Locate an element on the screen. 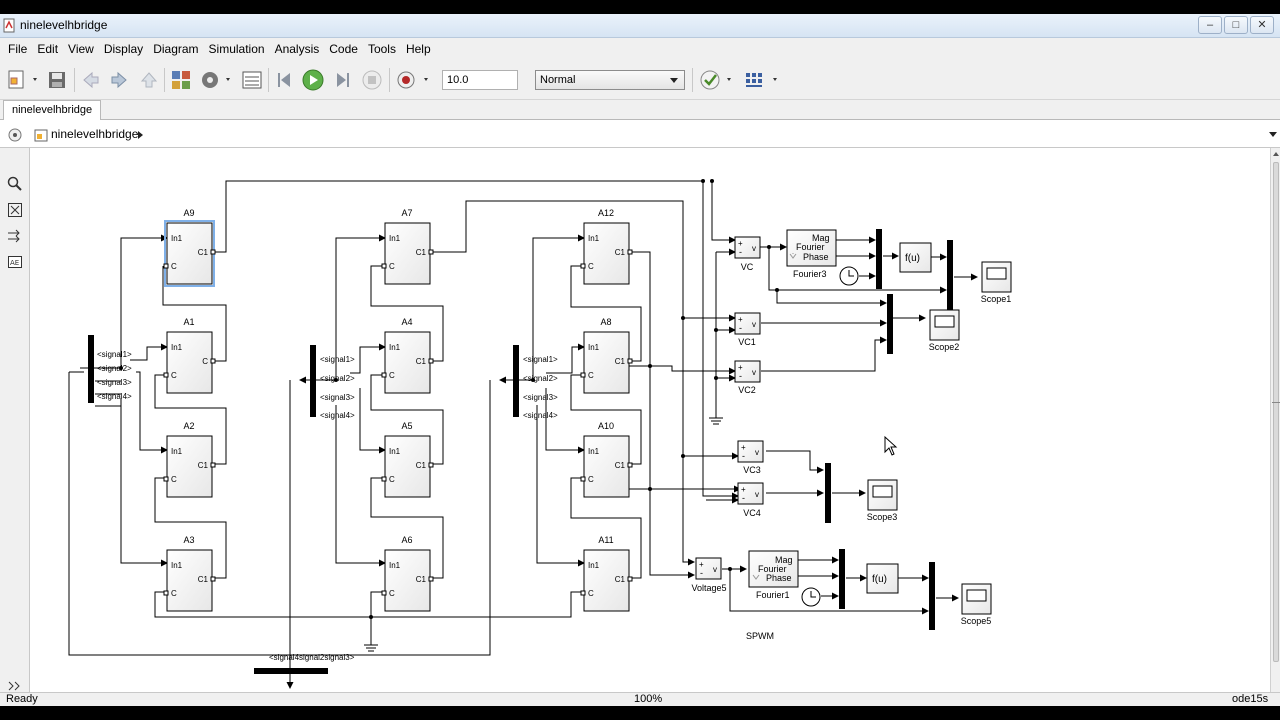  menu-simulation: Simulation is located at coordinates (237, 49).